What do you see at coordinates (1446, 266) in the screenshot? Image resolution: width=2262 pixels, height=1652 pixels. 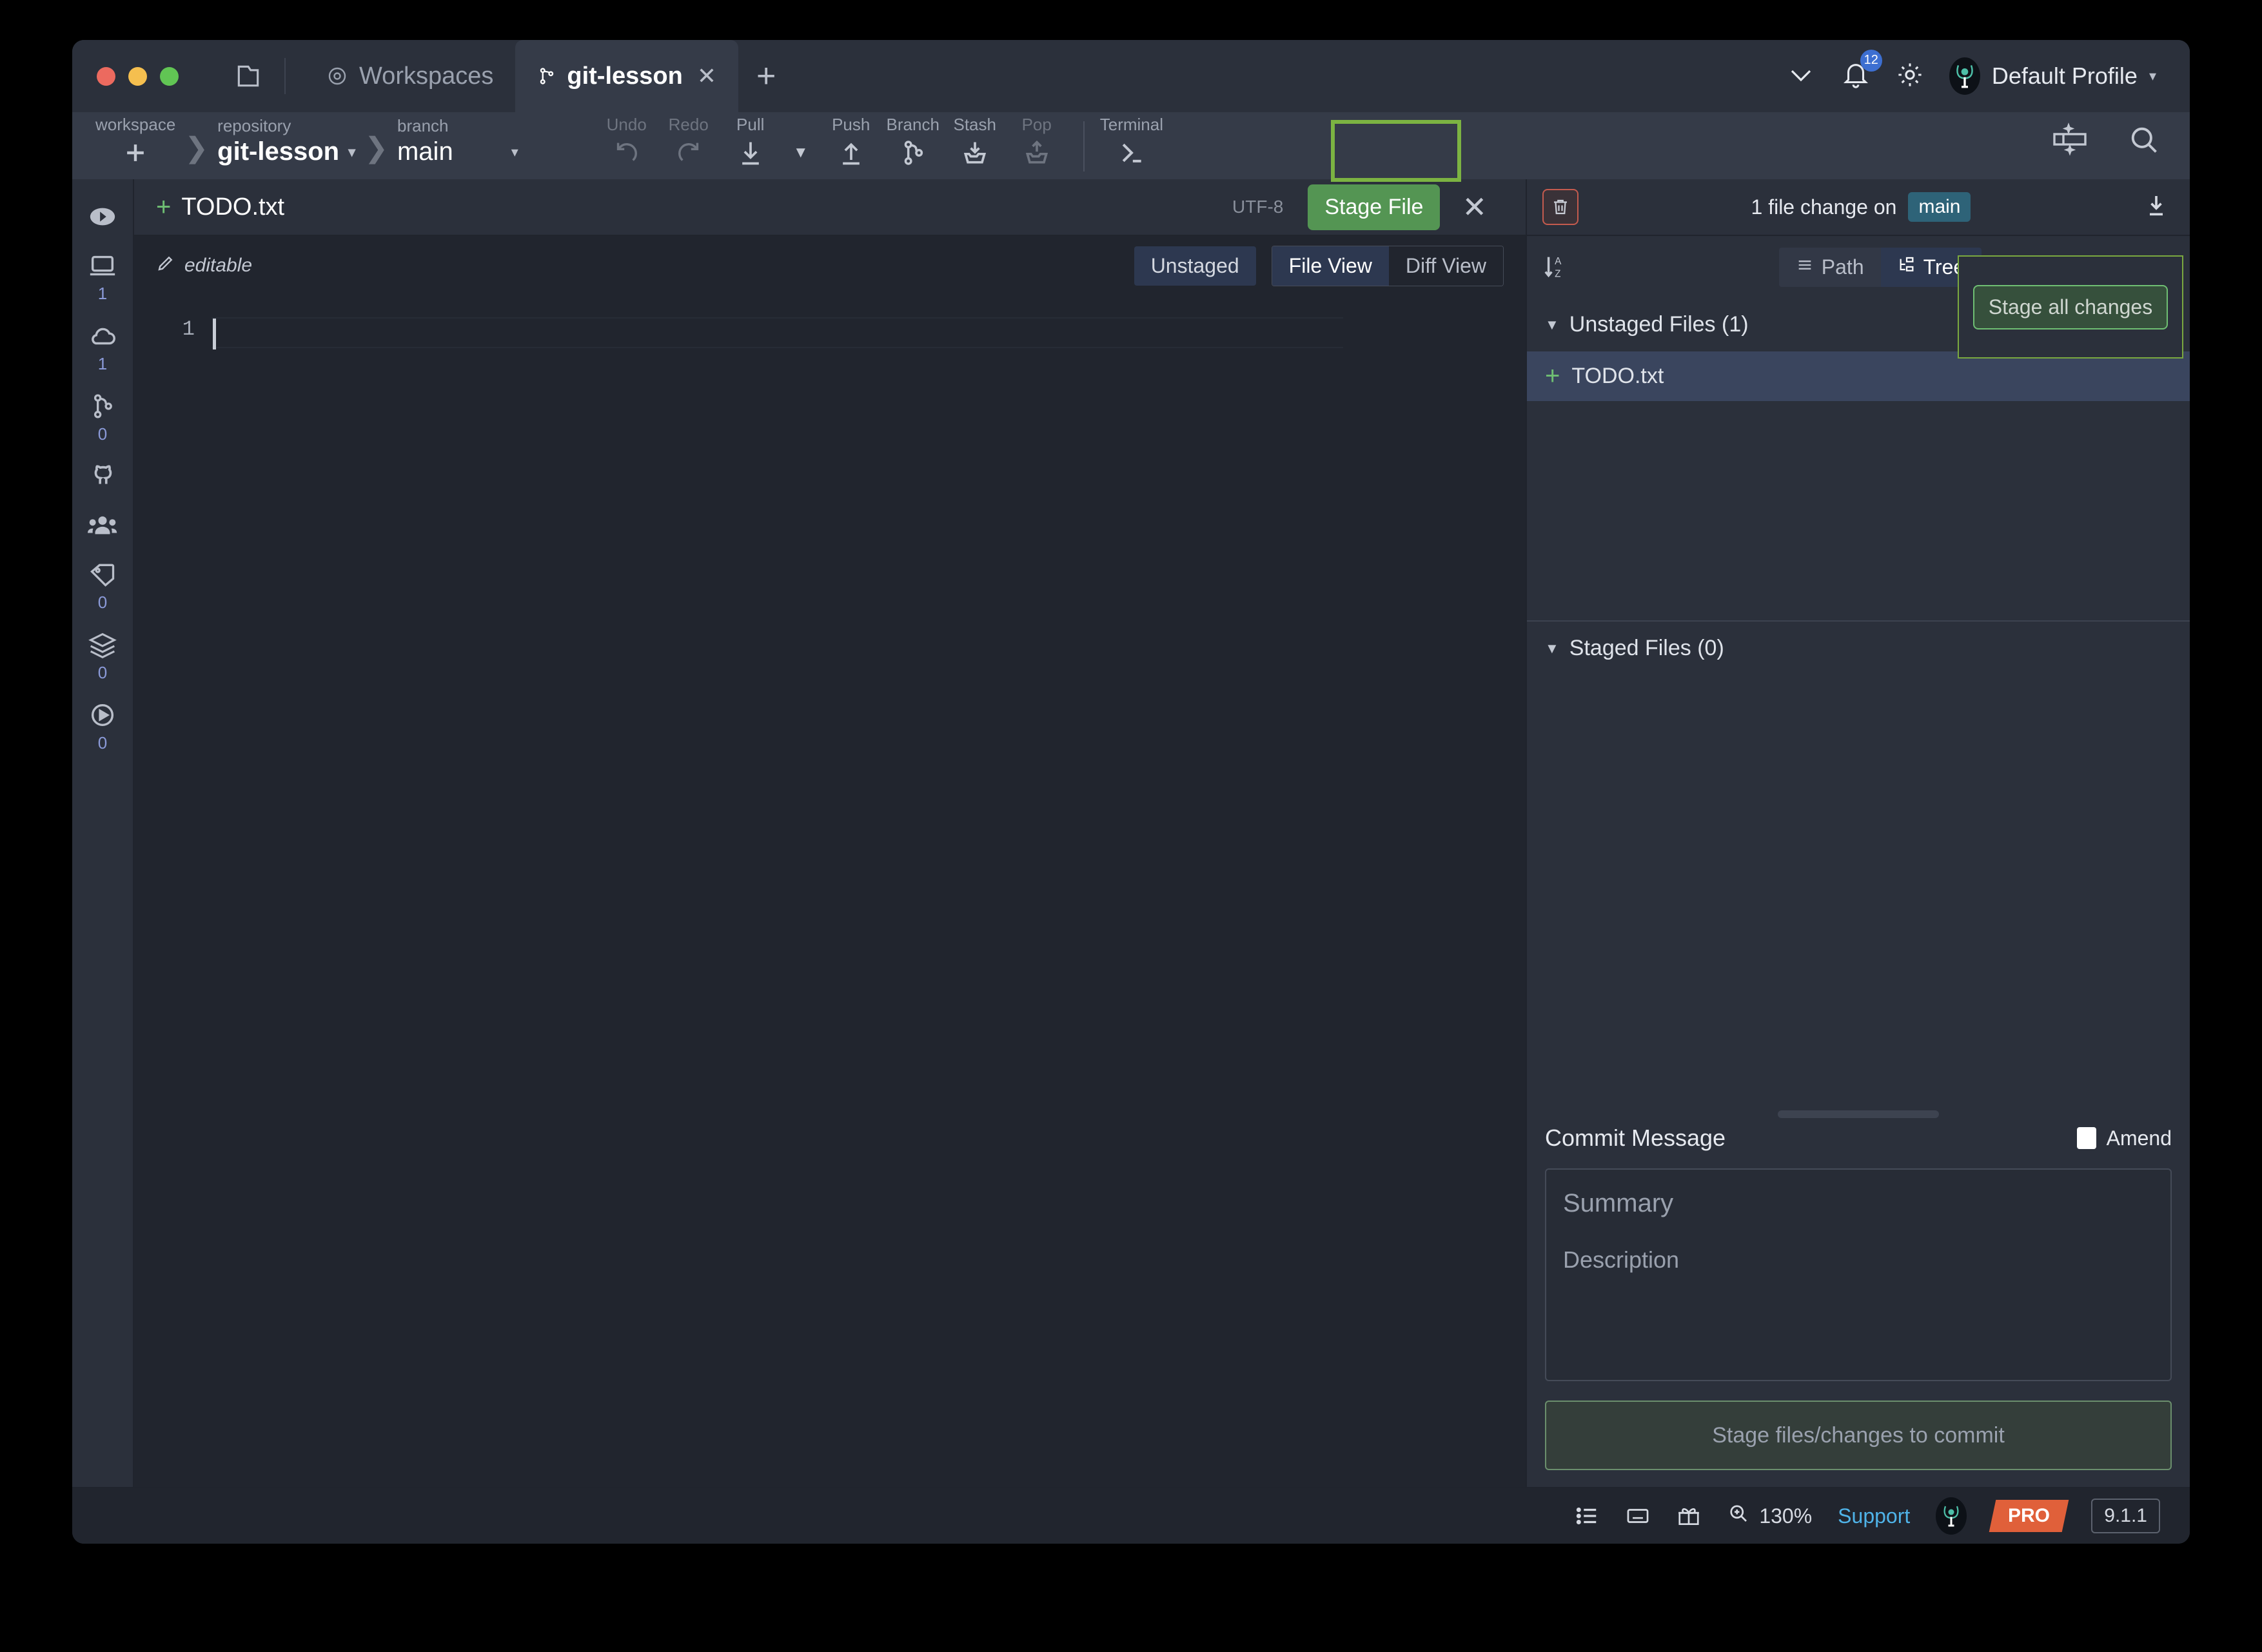 I see `tab-diff-view: Diff View` at bounding box center [1446, 266].